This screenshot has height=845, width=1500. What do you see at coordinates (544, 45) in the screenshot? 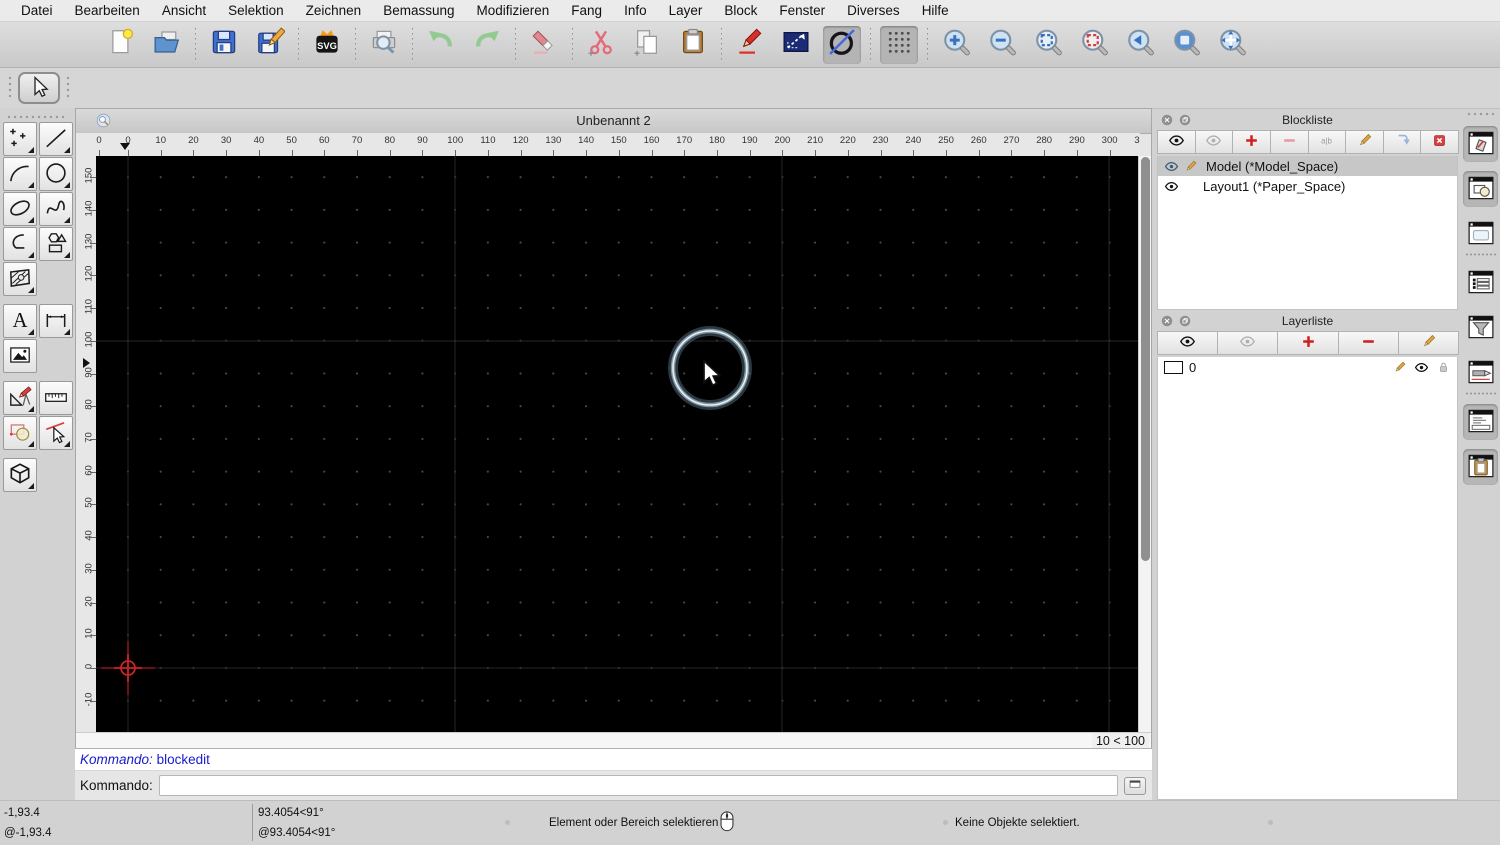
I see `delete-eraser-button` at bounding box center [544, 45].